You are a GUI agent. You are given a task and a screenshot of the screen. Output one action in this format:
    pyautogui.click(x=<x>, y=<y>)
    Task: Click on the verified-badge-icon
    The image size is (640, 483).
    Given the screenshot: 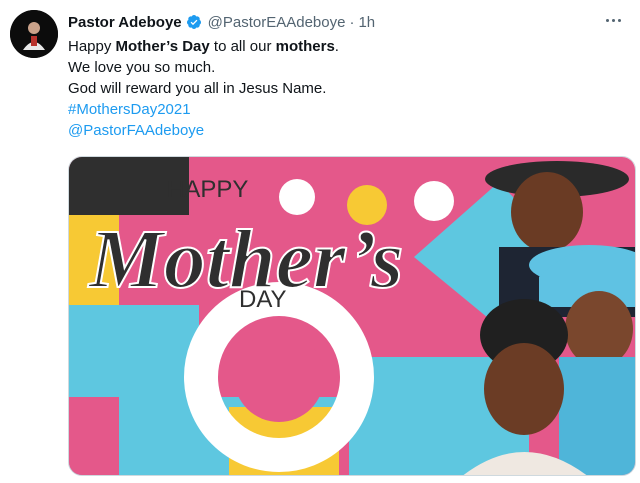 What is the action you would take?
    pyautogui.click(x=193, y=22)
    